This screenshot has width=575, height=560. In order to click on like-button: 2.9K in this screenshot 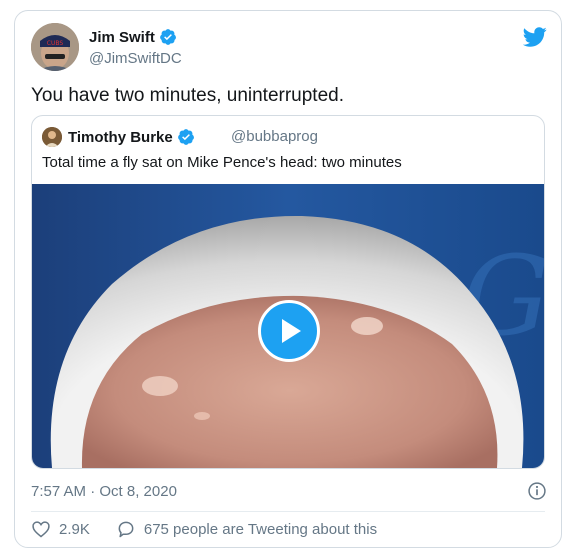, I will do `click(60, 529)`.